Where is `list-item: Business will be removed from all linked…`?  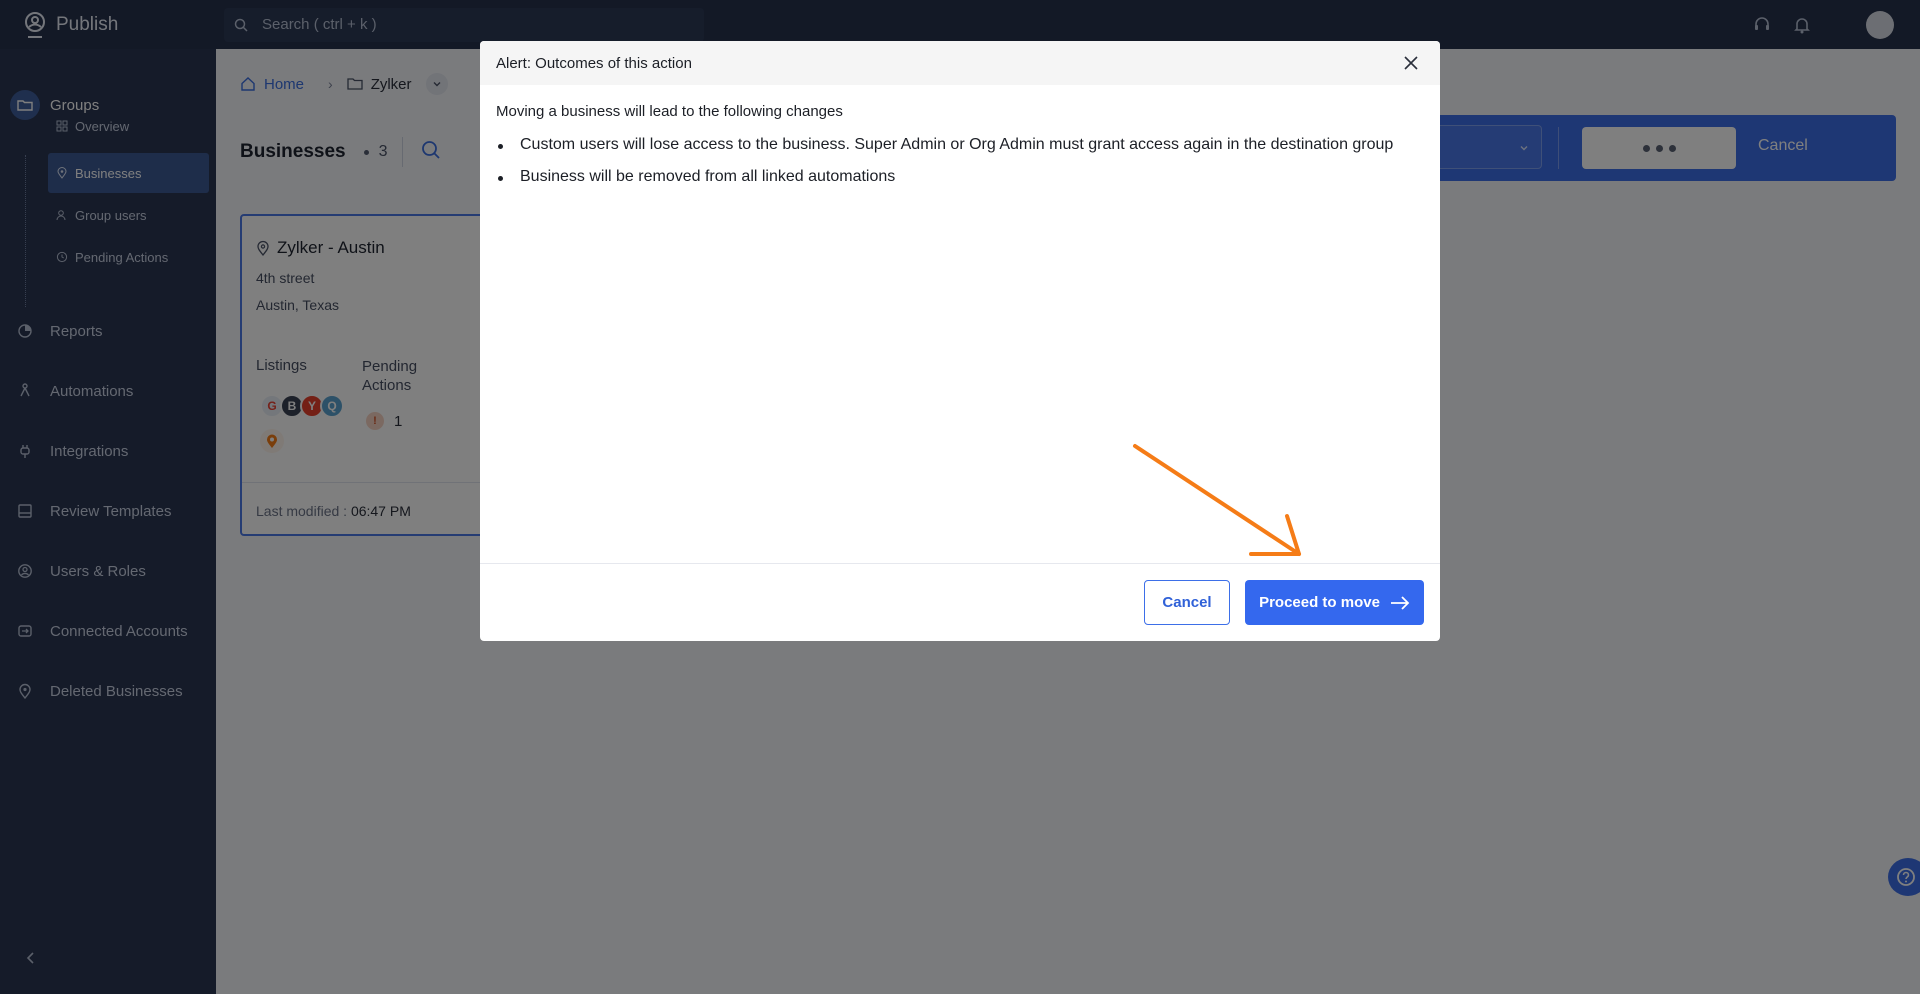
list-item: Business will be removed from all linked… is located at coordinates (944, 184).